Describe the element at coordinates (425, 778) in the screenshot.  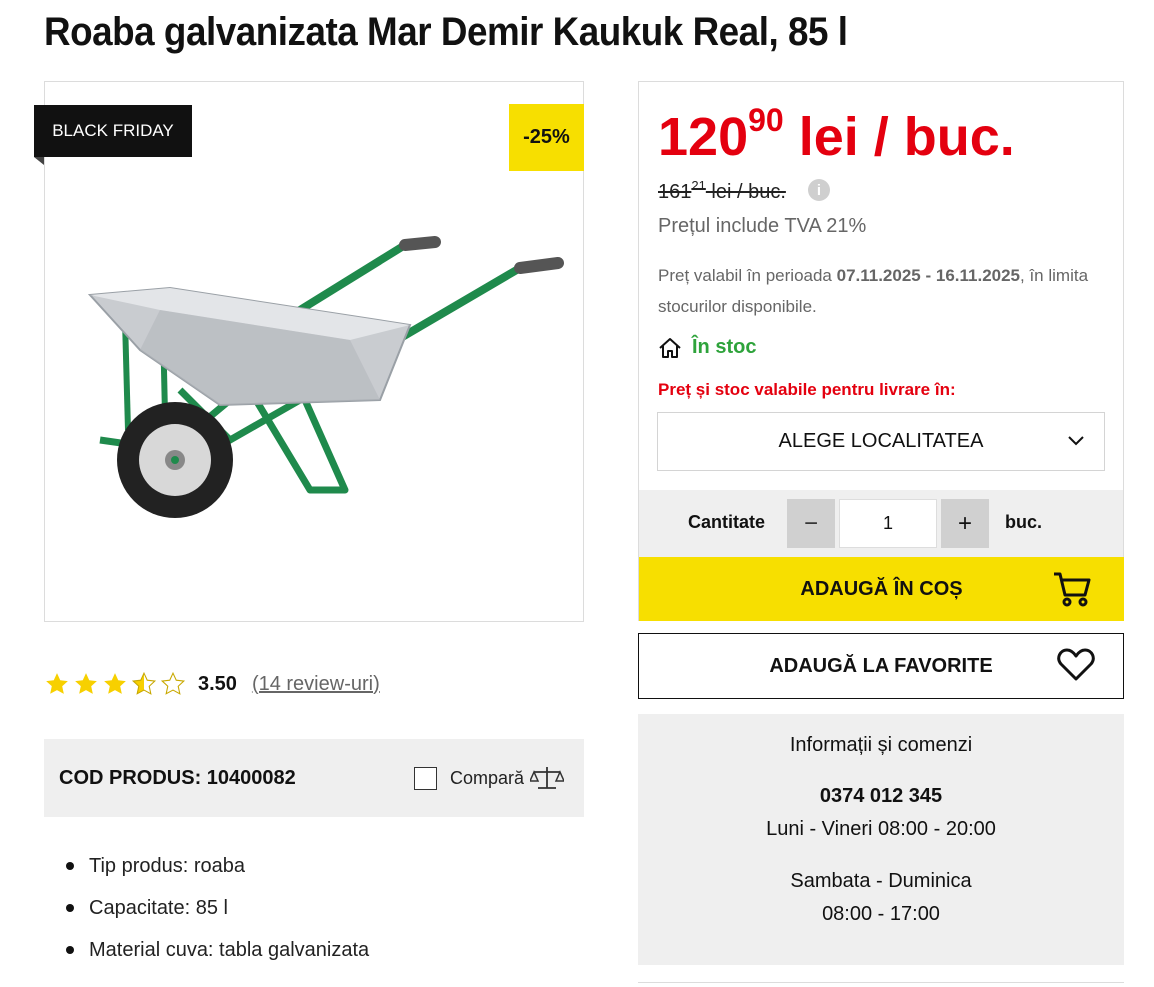
I see `checkbox-icon` at that location.